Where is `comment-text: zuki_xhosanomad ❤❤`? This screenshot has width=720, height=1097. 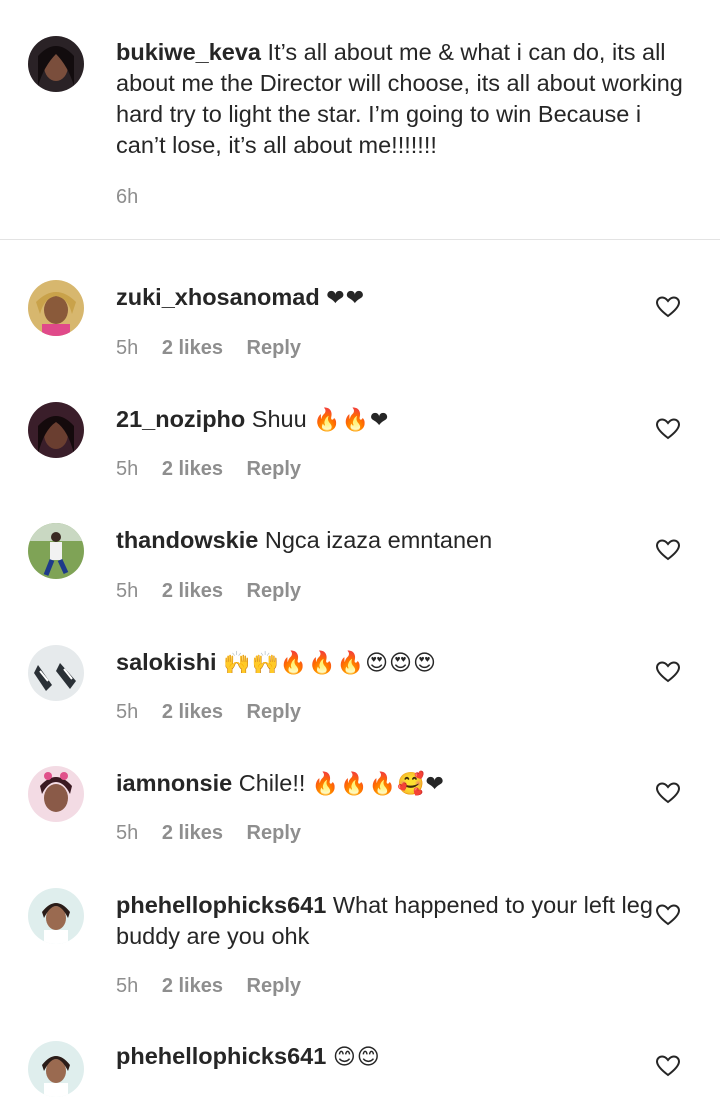 comment-text: zuki_xhosanomad ❤❤ is located at coordinates (240, 298).